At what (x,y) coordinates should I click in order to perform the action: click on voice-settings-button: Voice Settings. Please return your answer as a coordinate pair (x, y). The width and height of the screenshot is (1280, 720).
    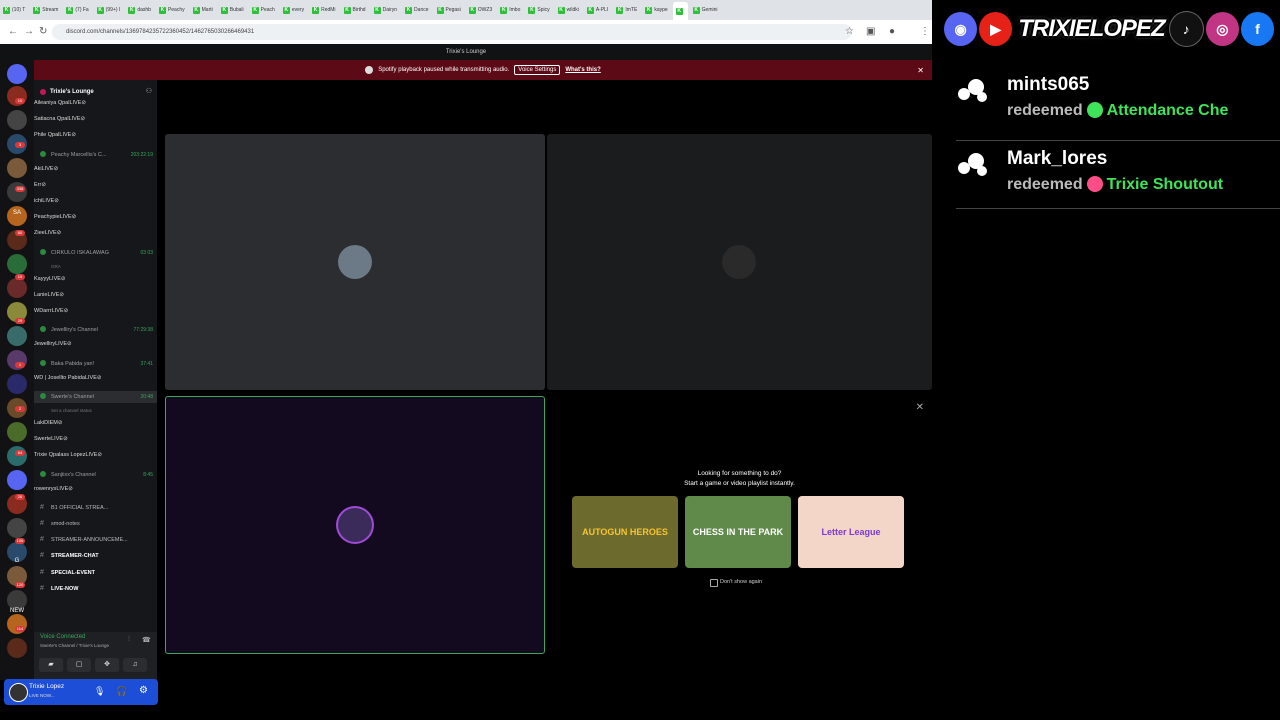
    Looking at the image, I should click on (537, 70).